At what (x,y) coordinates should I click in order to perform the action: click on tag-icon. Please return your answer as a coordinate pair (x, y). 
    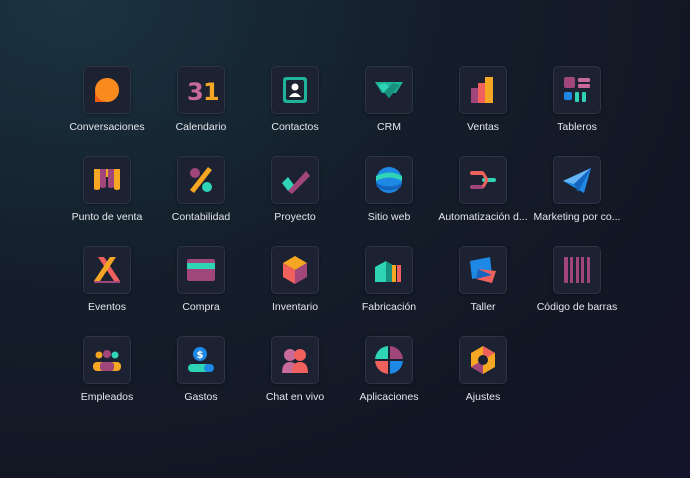
    Looking at the image, I should click on (483, 270).